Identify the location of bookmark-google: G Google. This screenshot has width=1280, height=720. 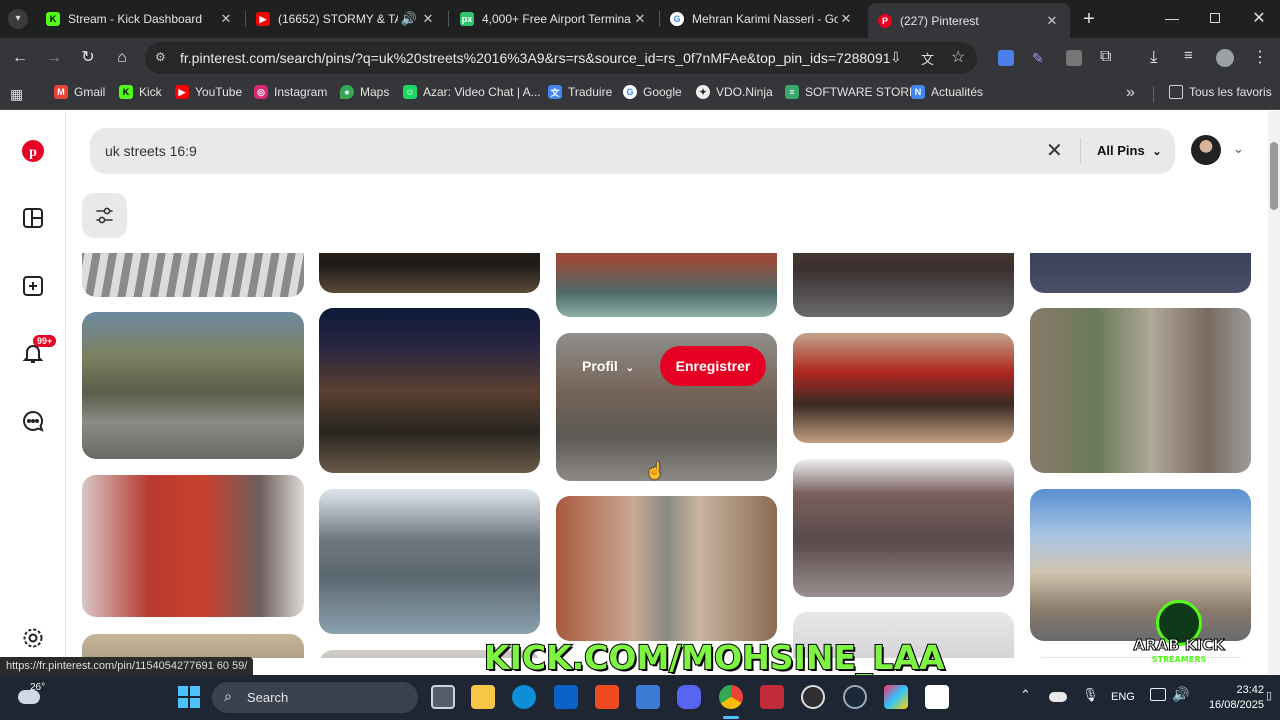
(652, 92).